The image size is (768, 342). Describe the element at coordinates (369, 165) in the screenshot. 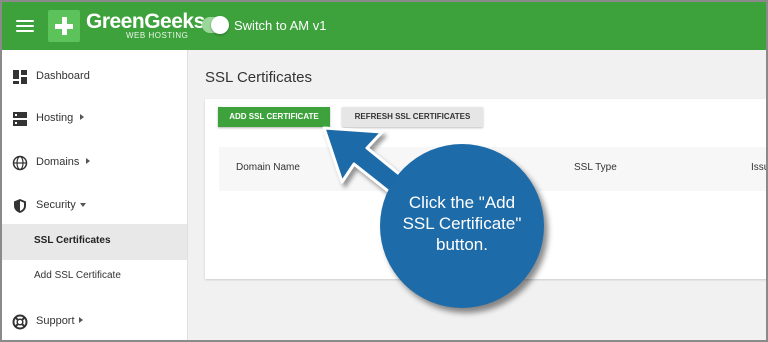

I see `callout-arrow` at that location.